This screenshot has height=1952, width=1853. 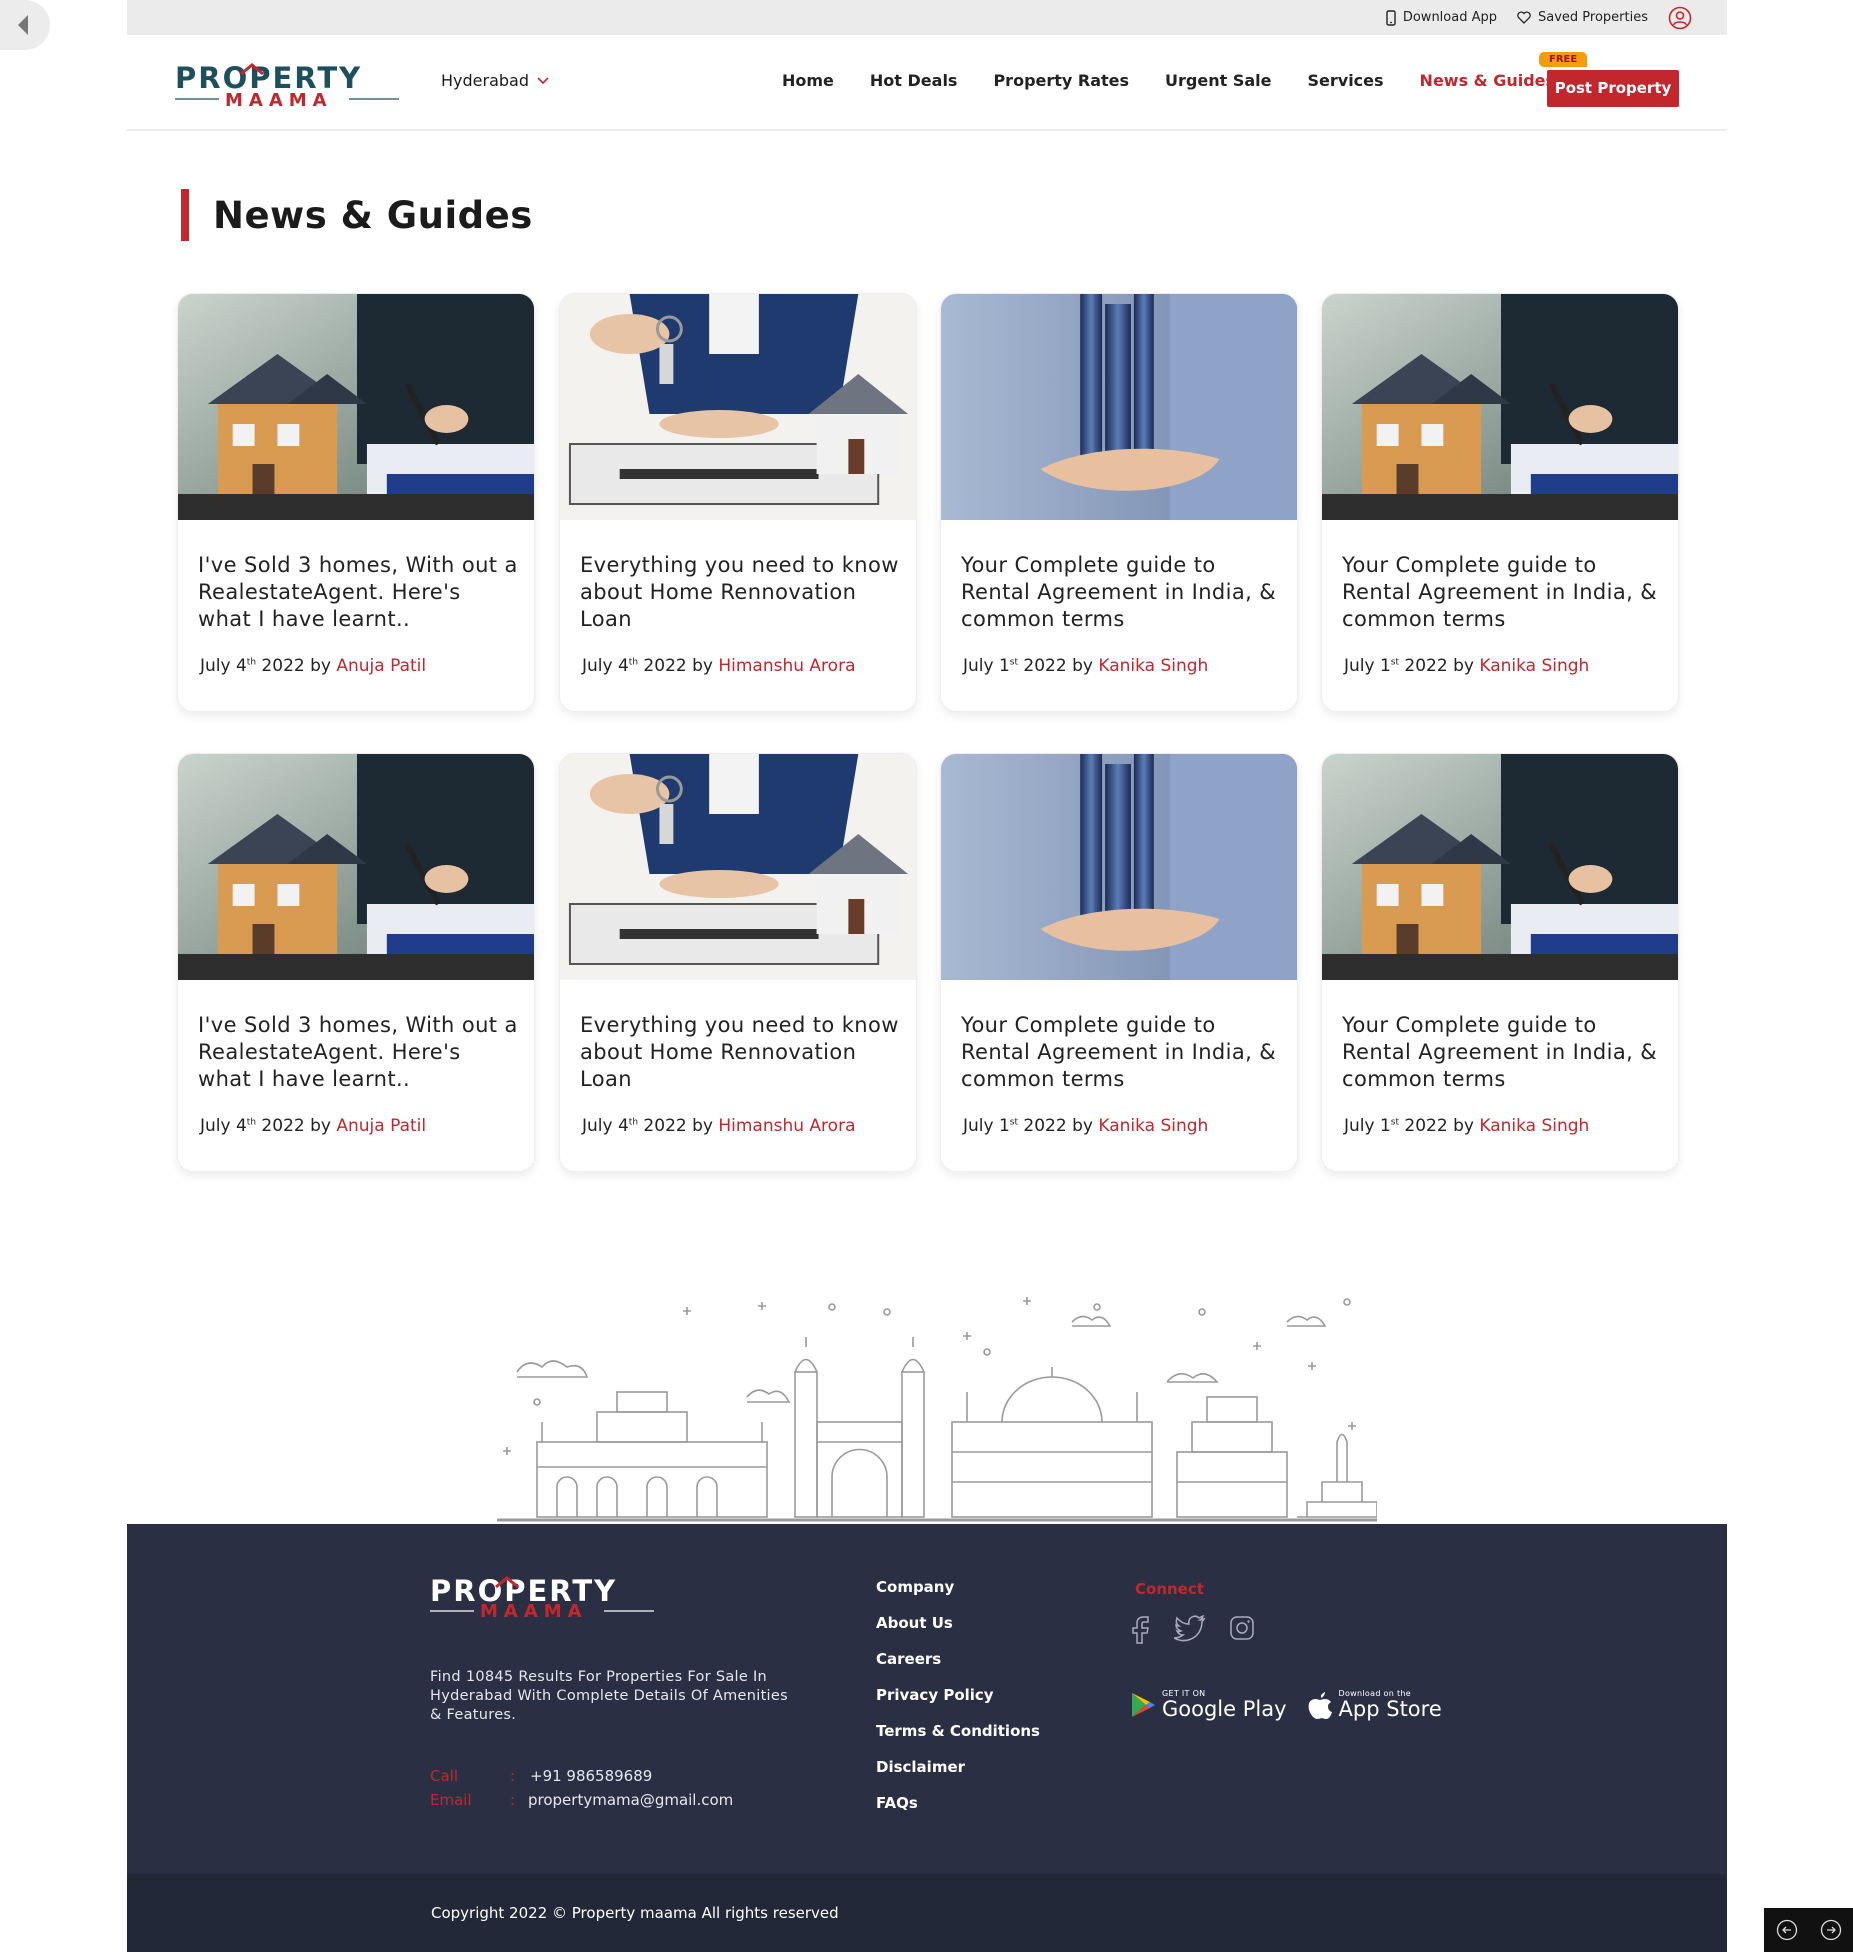 I want to click on apple-icon, so click(x=1320, y=1705).